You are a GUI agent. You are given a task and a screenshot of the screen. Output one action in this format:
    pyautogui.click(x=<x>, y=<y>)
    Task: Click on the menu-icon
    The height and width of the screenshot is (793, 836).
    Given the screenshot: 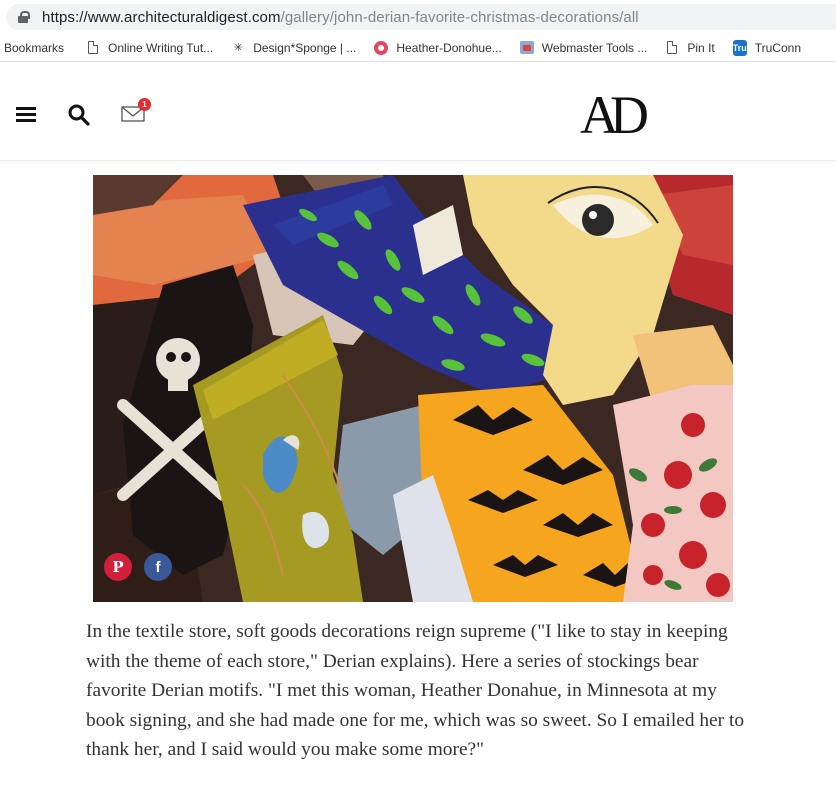 What is the action you would take?
    pyautogui.click(x=26, y=115)
    